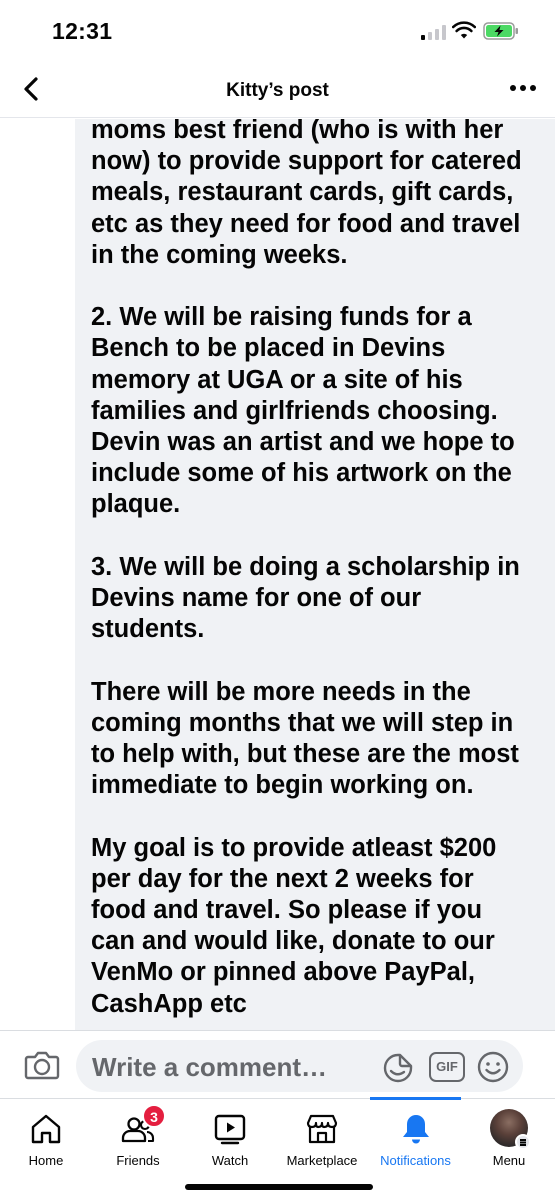 The width and height of the screenshot is (555, 1200). What do you see at coordinates (277, 30) in the screenshot?
I see `status-bar: 12:31` at bounding box center [277, 30].